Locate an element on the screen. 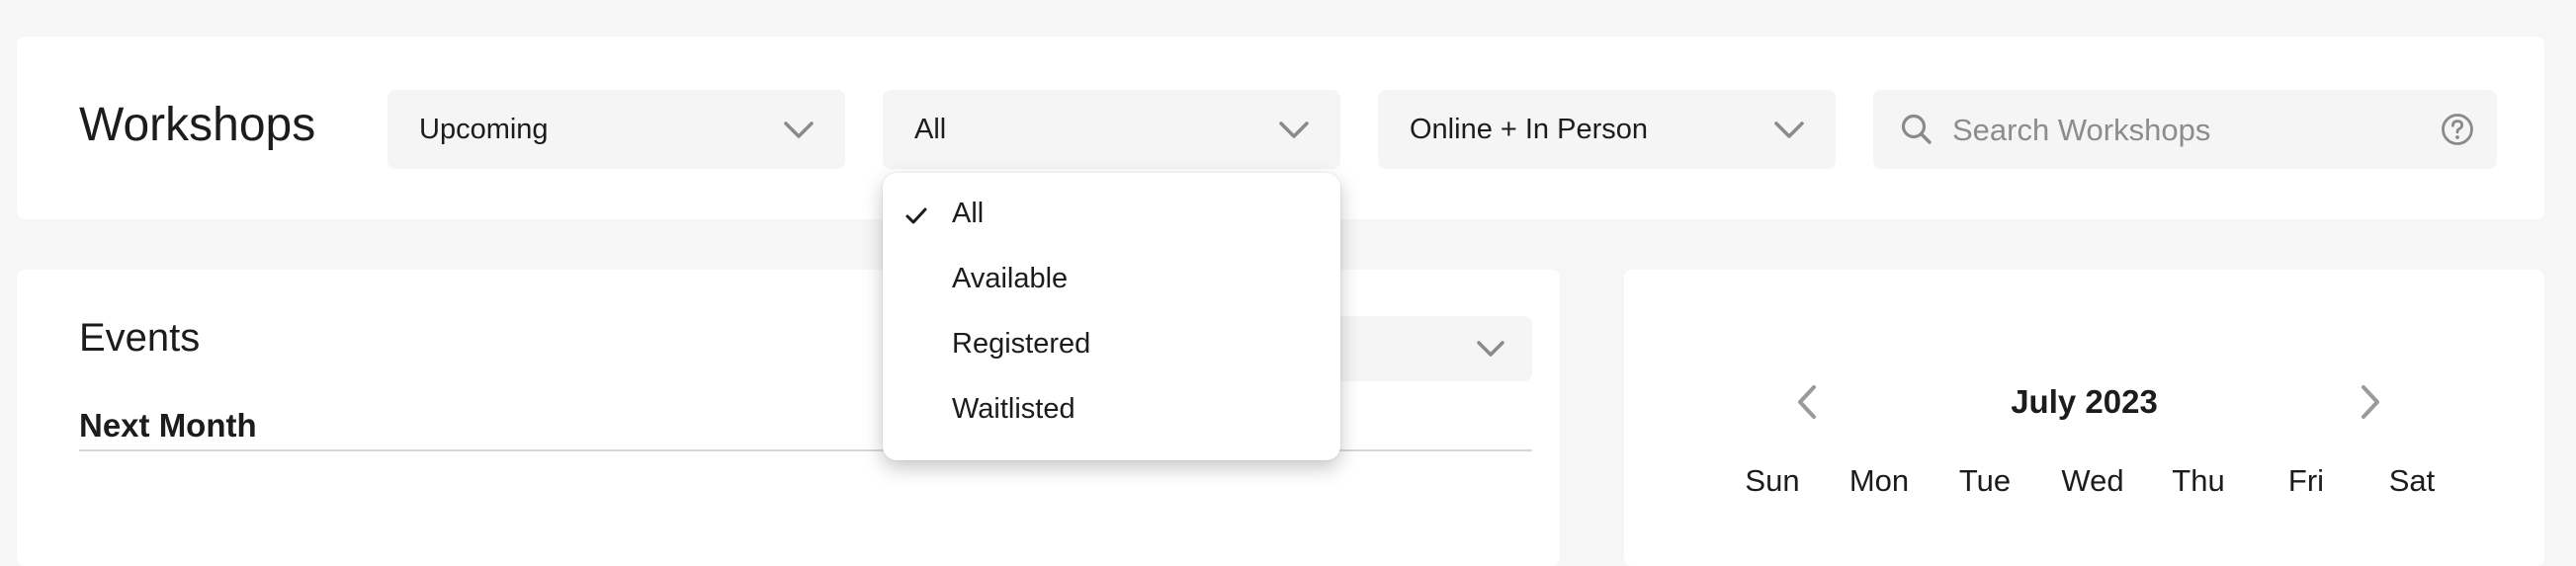  dropdown-option-label: All is located at coordinates (968, 213).